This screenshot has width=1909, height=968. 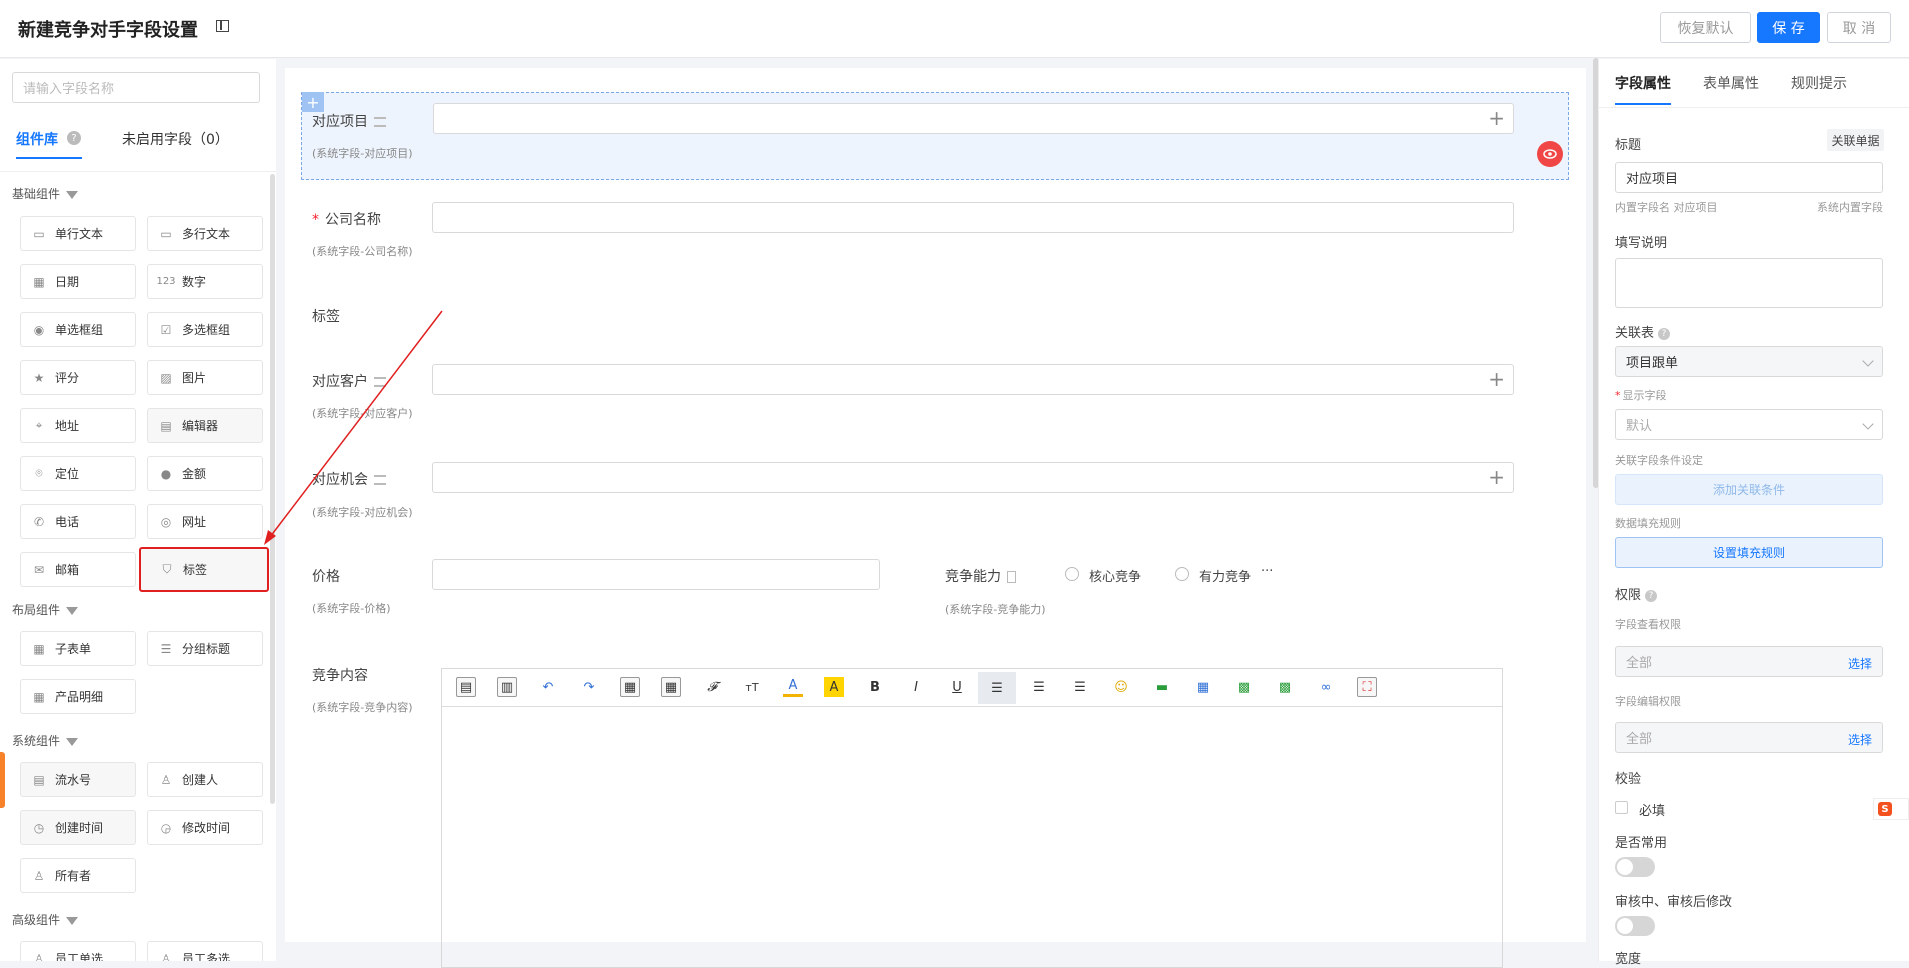 What do you see at coordinates (1618, 395) in the screenshot?
I see `required-mark: *` at bounding box center [1618, 395].